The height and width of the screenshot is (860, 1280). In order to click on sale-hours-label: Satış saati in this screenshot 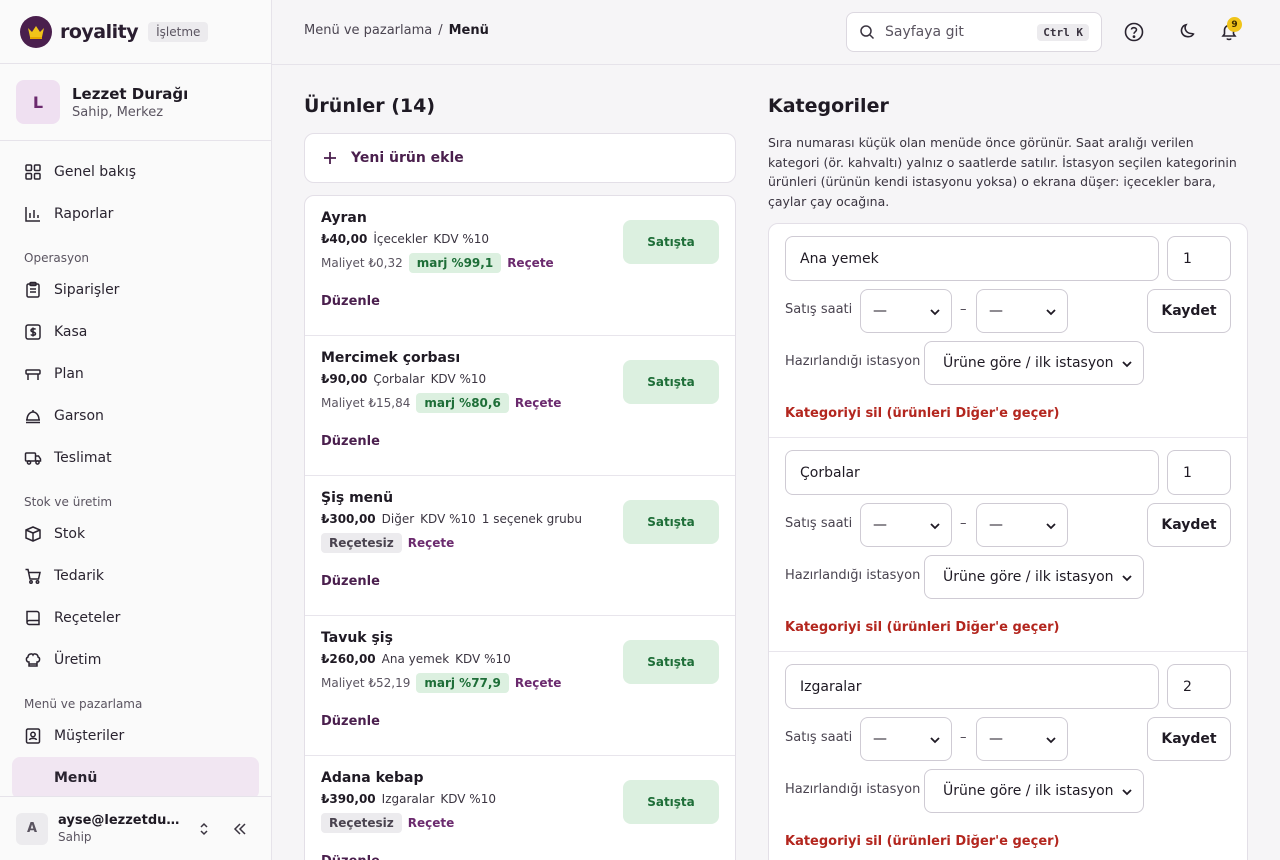, I will do `click(819, 523)`.